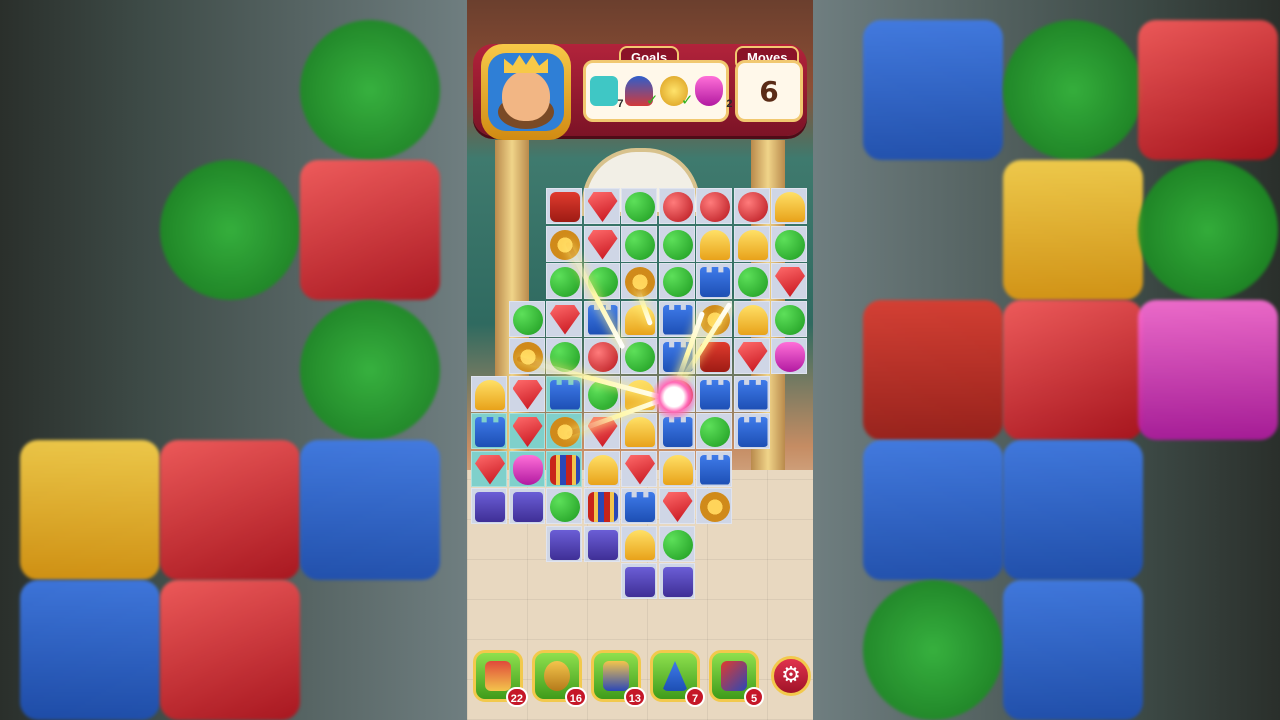  What do you see at coordinates (769, 91) in the screenshot?
I see `moves-counter: 6` at bounding box center [769, 91].